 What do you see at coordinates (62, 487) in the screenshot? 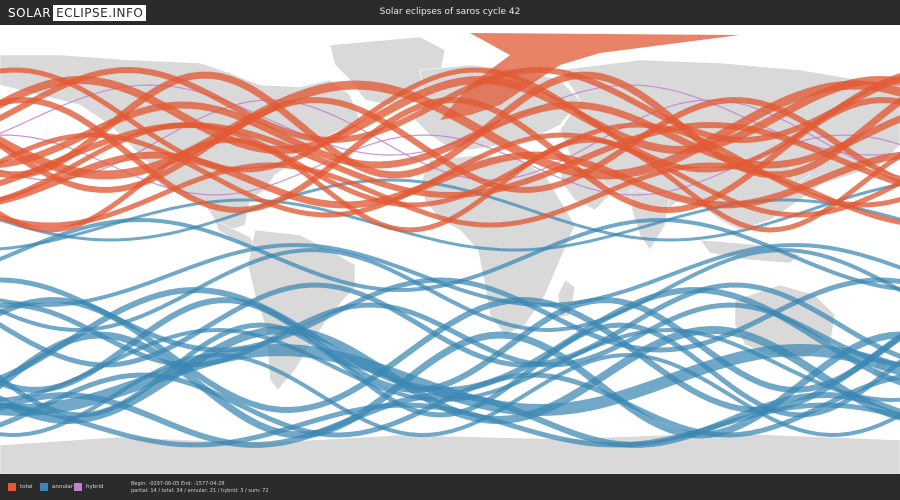
I see `legend-label-annular: annular` at bounding box center [62, 487].